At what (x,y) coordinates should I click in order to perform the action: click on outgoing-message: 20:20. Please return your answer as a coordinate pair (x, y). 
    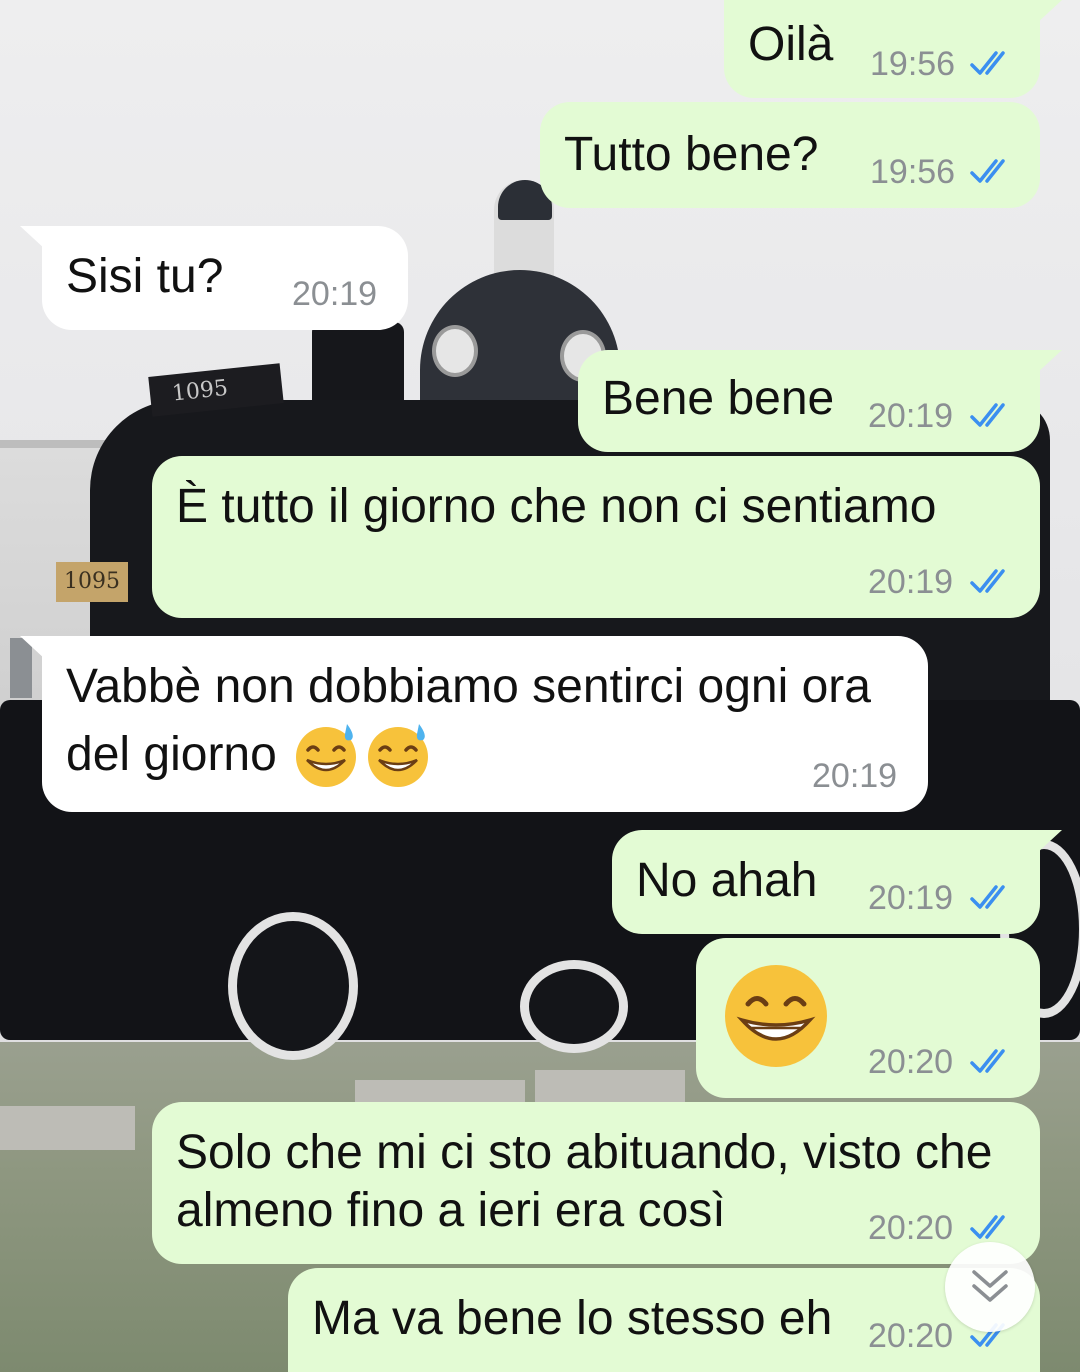
    Looking at the image, I should click on (868, 1018).